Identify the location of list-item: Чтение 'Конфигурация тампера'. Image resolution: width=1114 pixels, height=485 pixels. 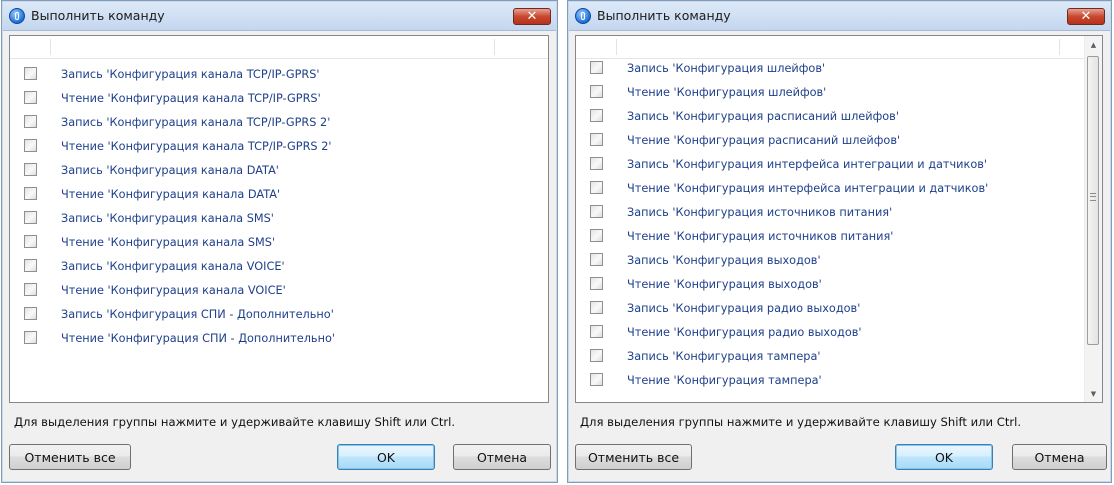
(839, 381).